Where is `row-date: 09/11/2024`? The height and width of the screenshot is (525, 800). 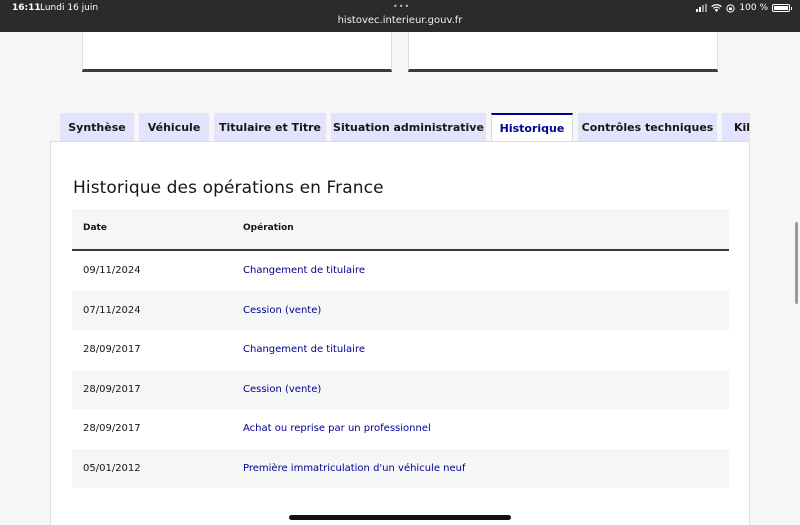
row-date: 09/11/2024 is located at coordinates (112, 270).